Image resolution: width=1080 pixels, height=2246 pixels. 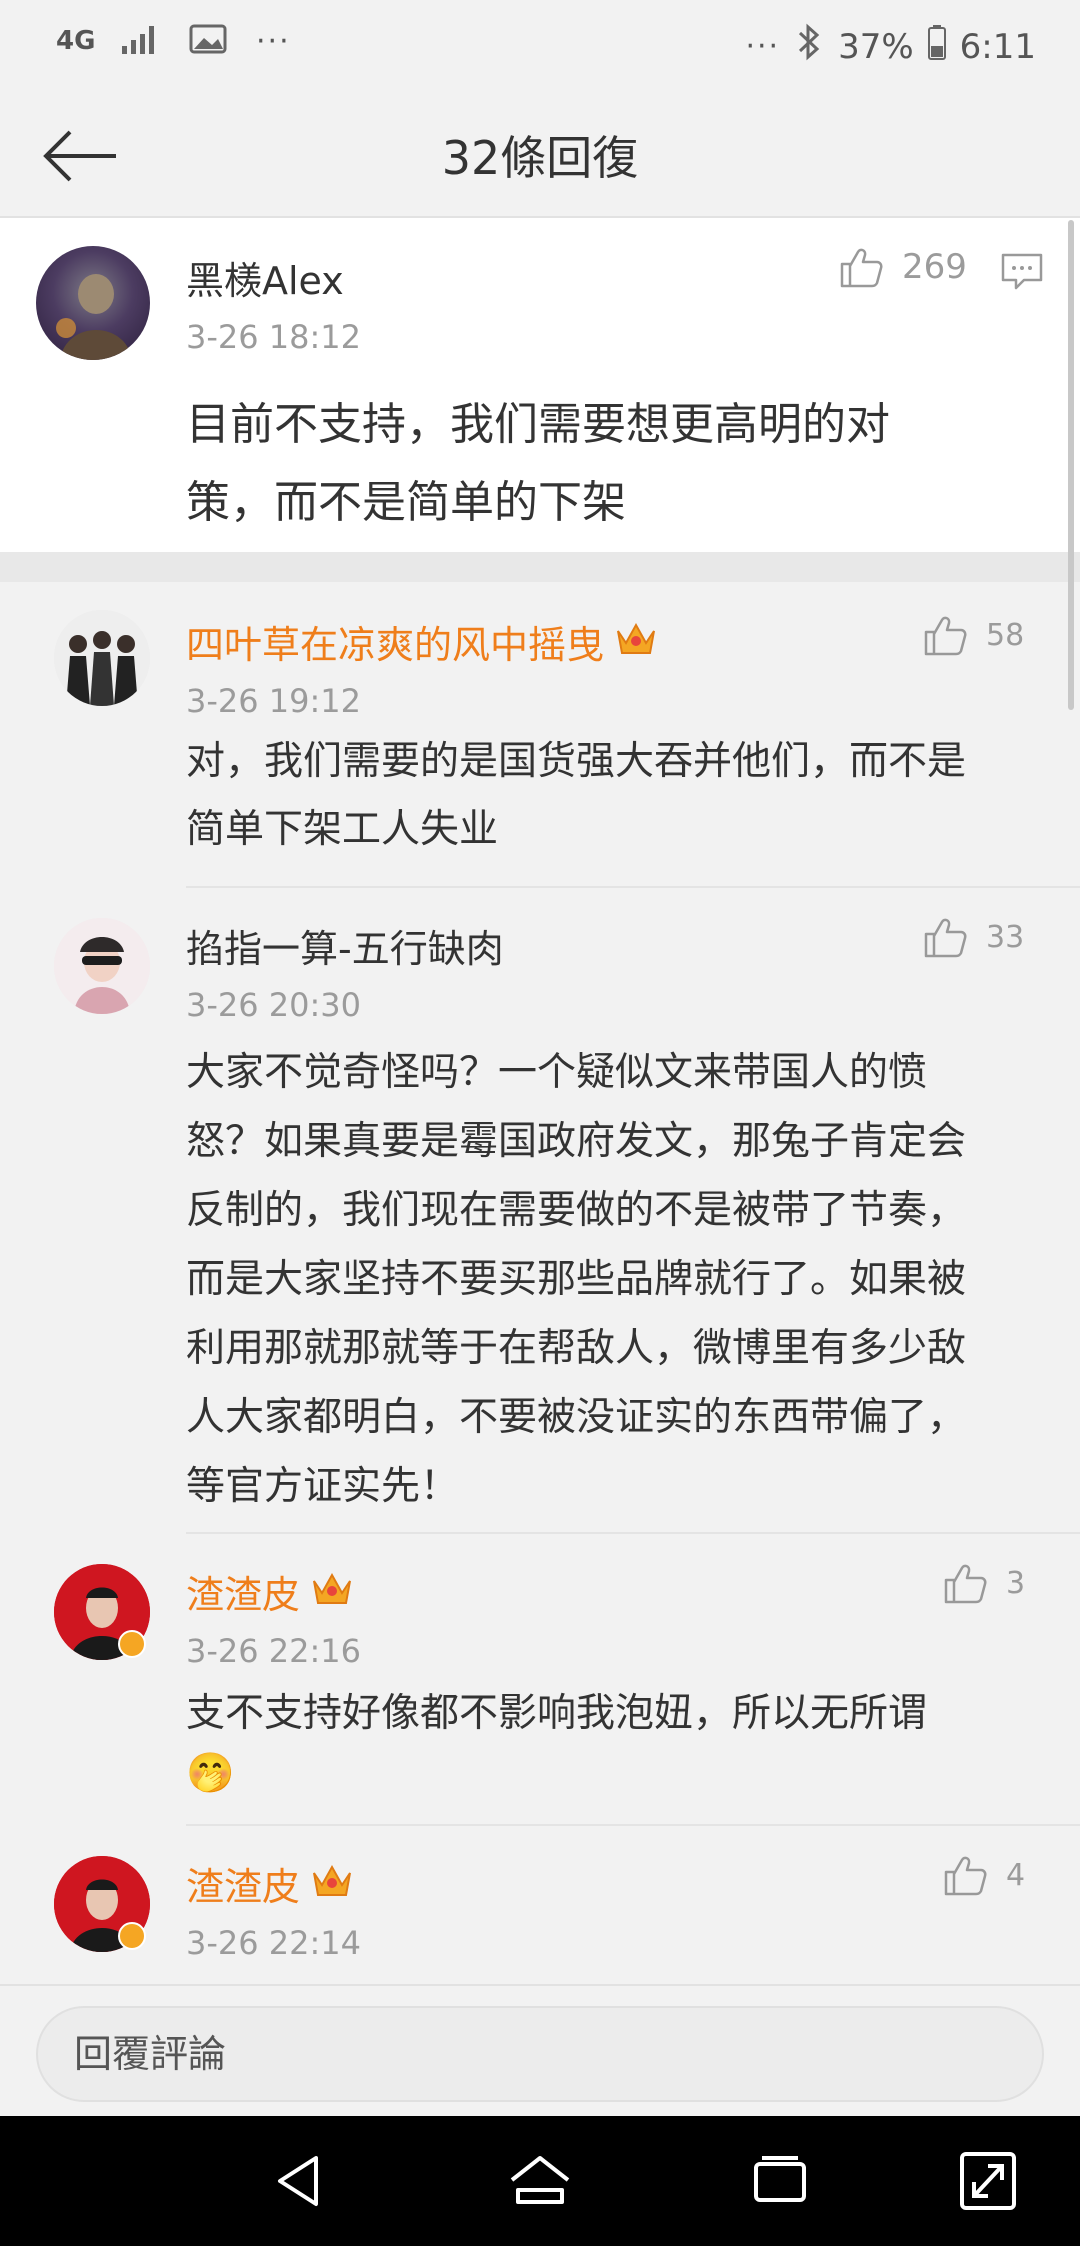 I want to click on comment-text: 支不支持好像都不影响我泡妞，所以无所谓 🤭, so click(x=556, y=1744).